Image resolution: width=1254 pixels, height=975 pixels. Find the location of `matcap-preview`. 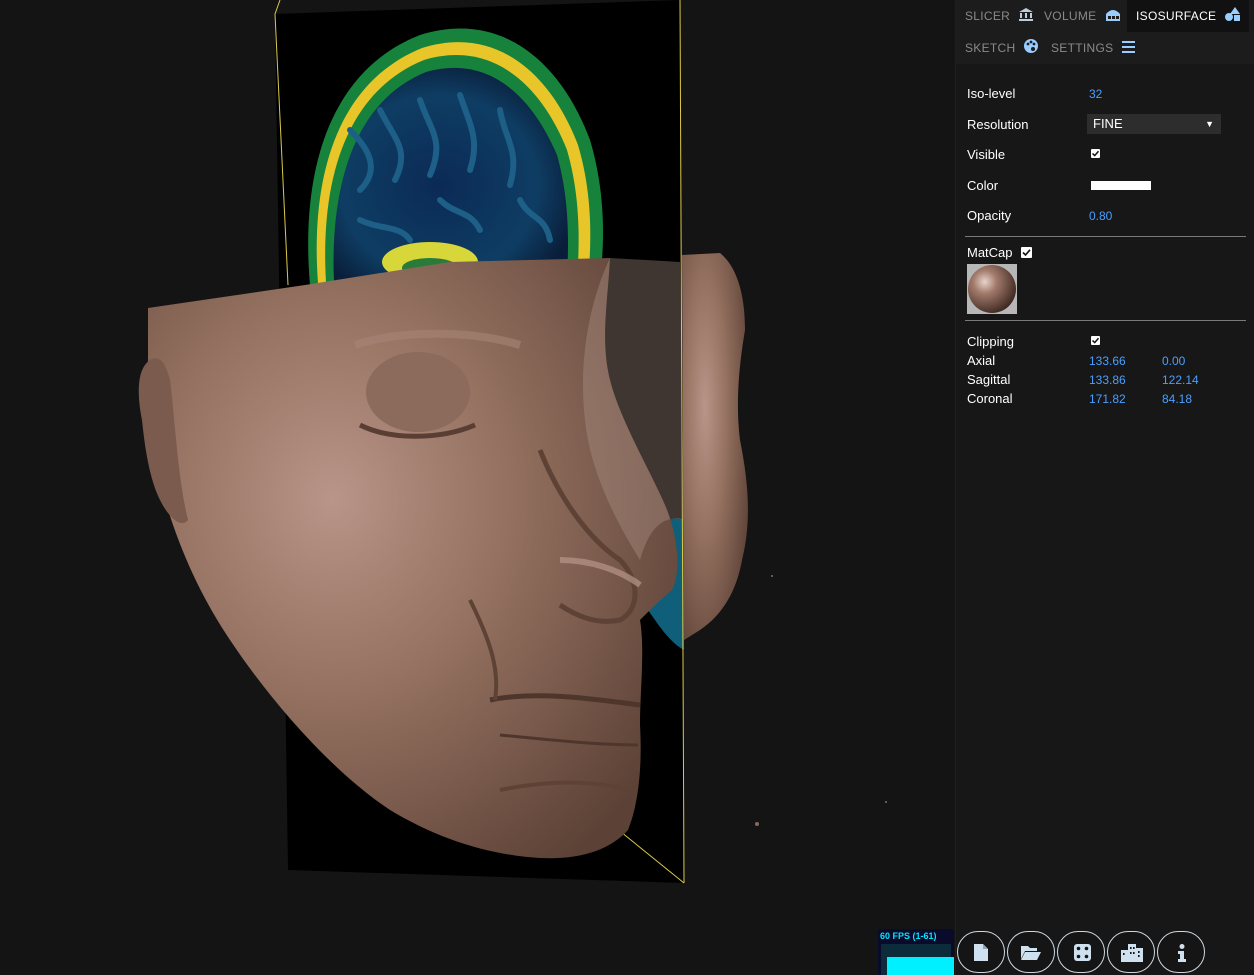

matcap-preview is located at coordinates (992, 289).